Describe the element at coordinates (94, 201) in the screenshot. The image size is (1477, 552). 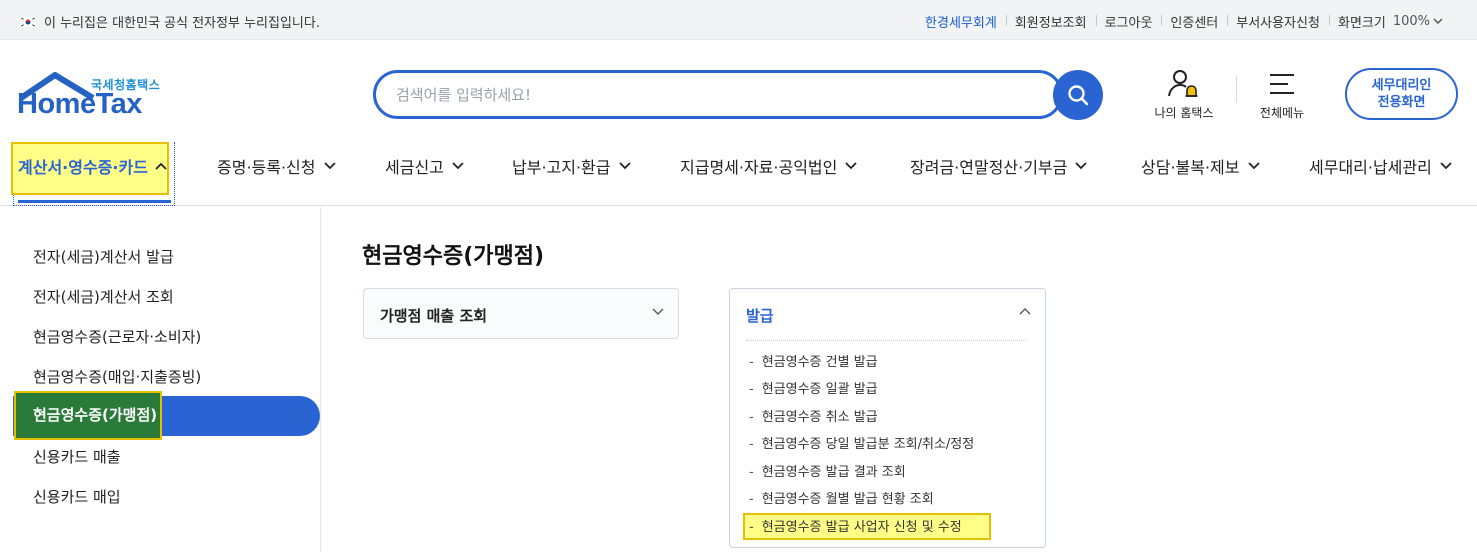
I see `gnb-active-underline` at that location.